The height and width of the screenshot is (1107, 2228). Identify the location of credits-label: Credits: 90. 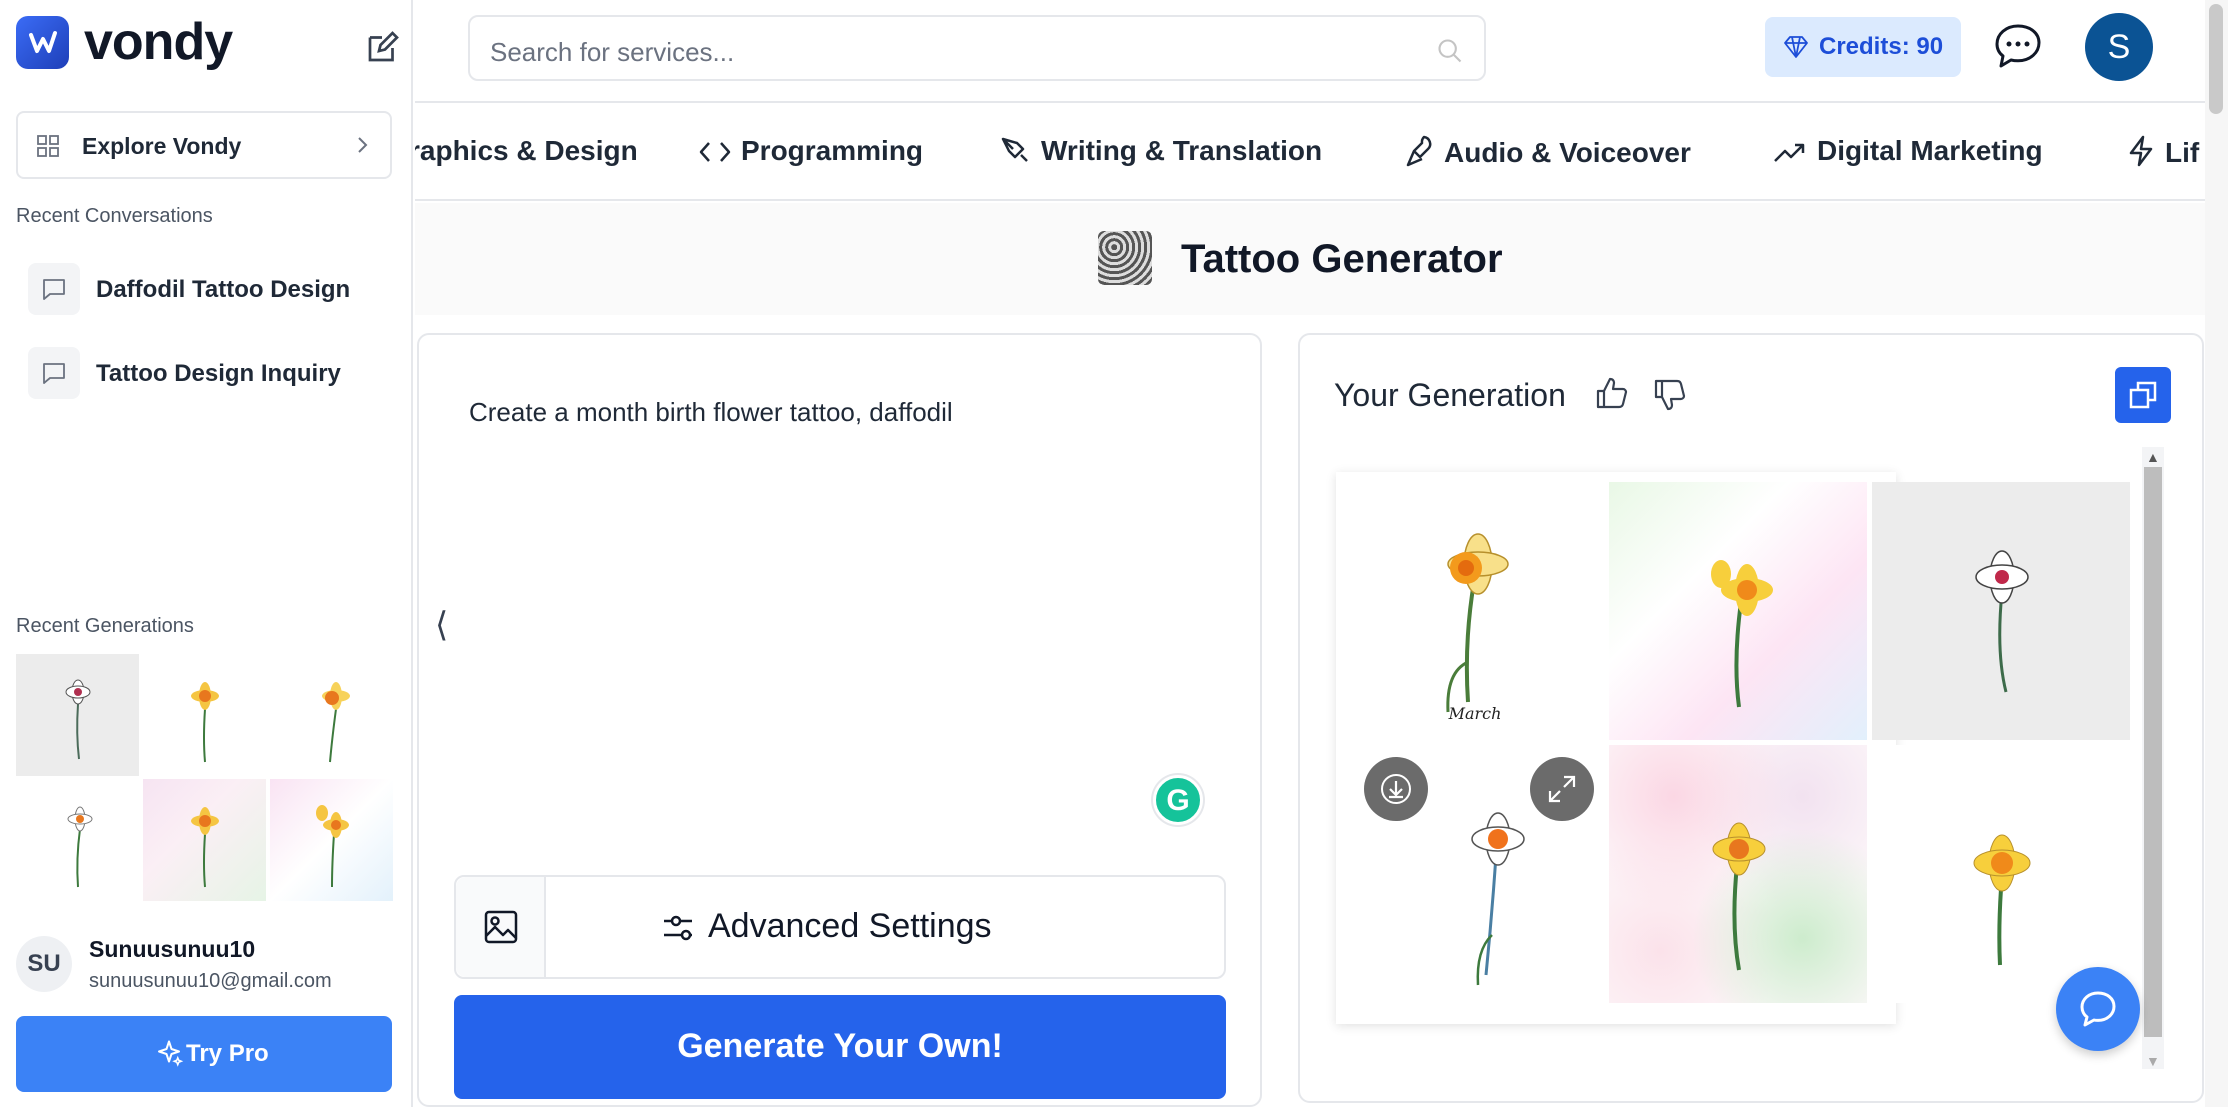
(1881, 46).